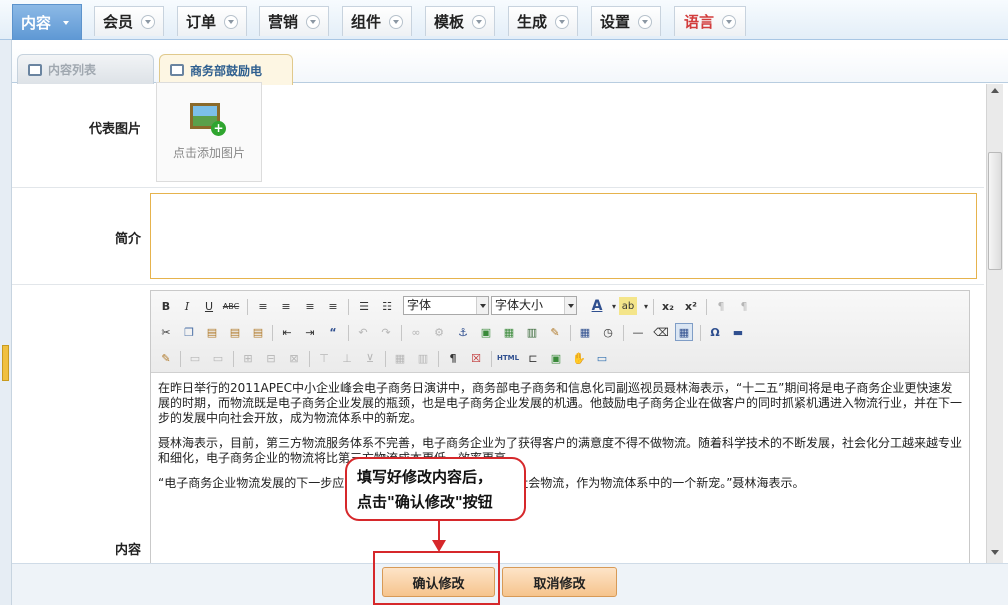 This screenshot has height=605, width=1008. Describe the element at coordinates (995, 552) in the screenshot. I see `scroll-down-icon` at that location.